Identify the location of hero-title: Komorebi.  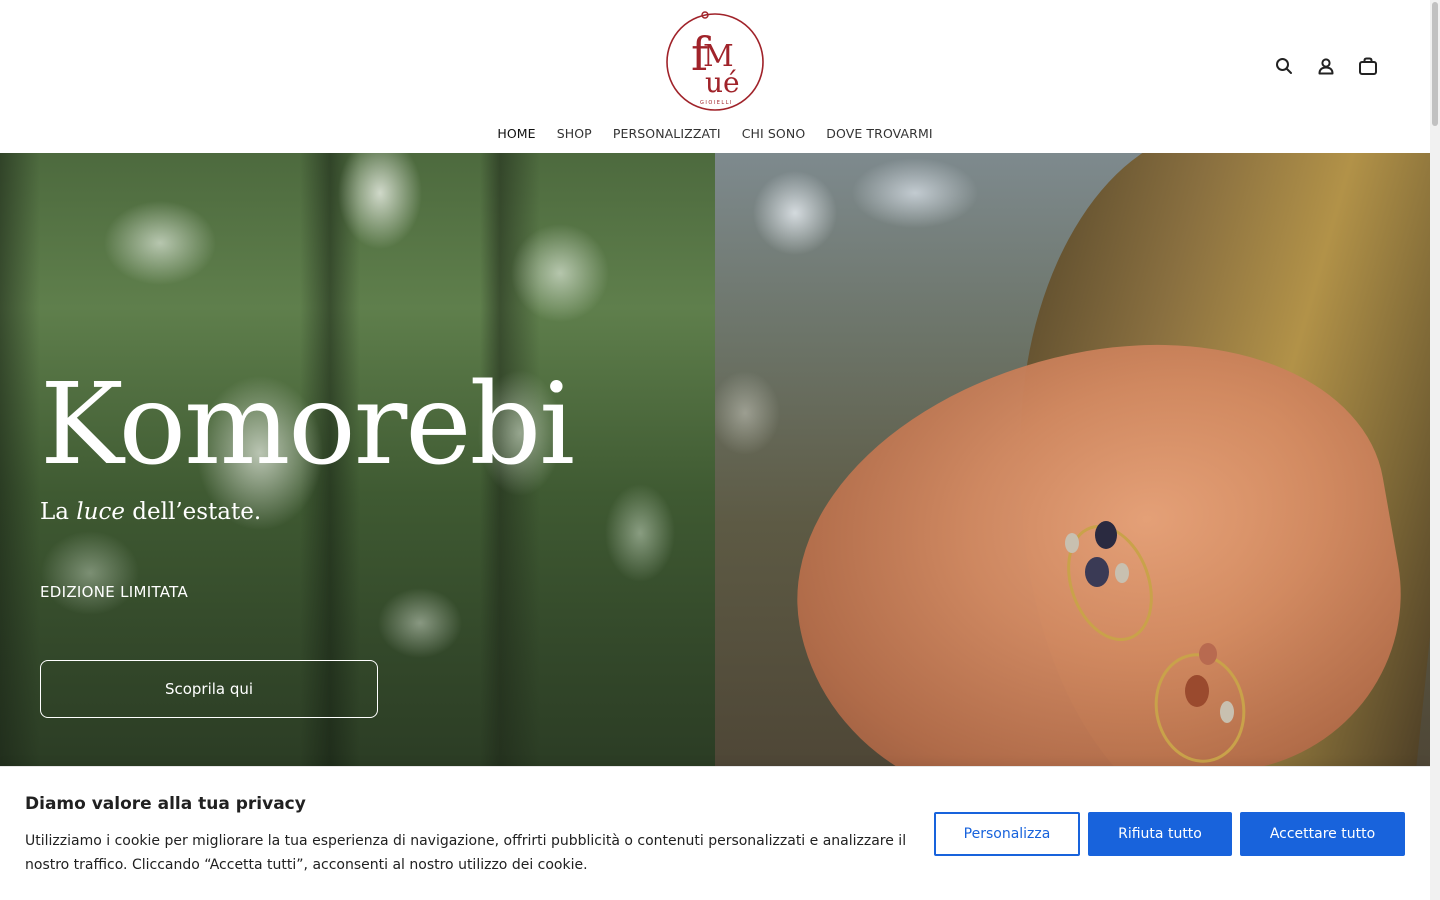
(307, 425).